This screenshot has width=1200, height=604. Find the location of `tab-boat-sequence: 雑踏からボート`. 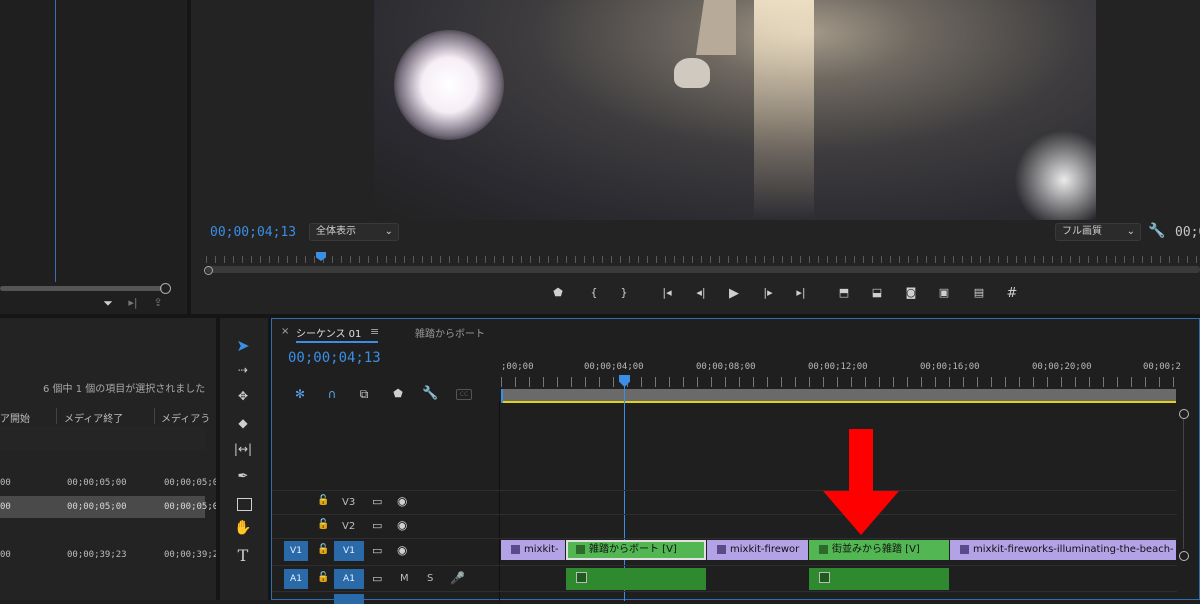

tab-boat-sequence: 雑踏からボート is located at coordinates (450, 332).